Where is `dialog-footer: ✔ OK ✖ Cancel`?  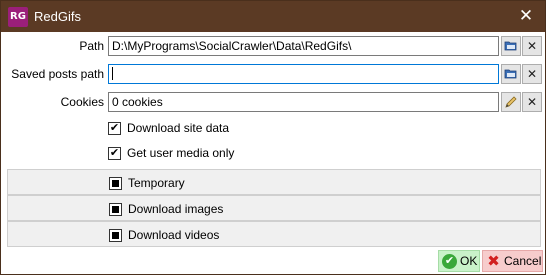
dialog-footer: ✔ OK ✖ Cancel is located at coordinates (273, 261).